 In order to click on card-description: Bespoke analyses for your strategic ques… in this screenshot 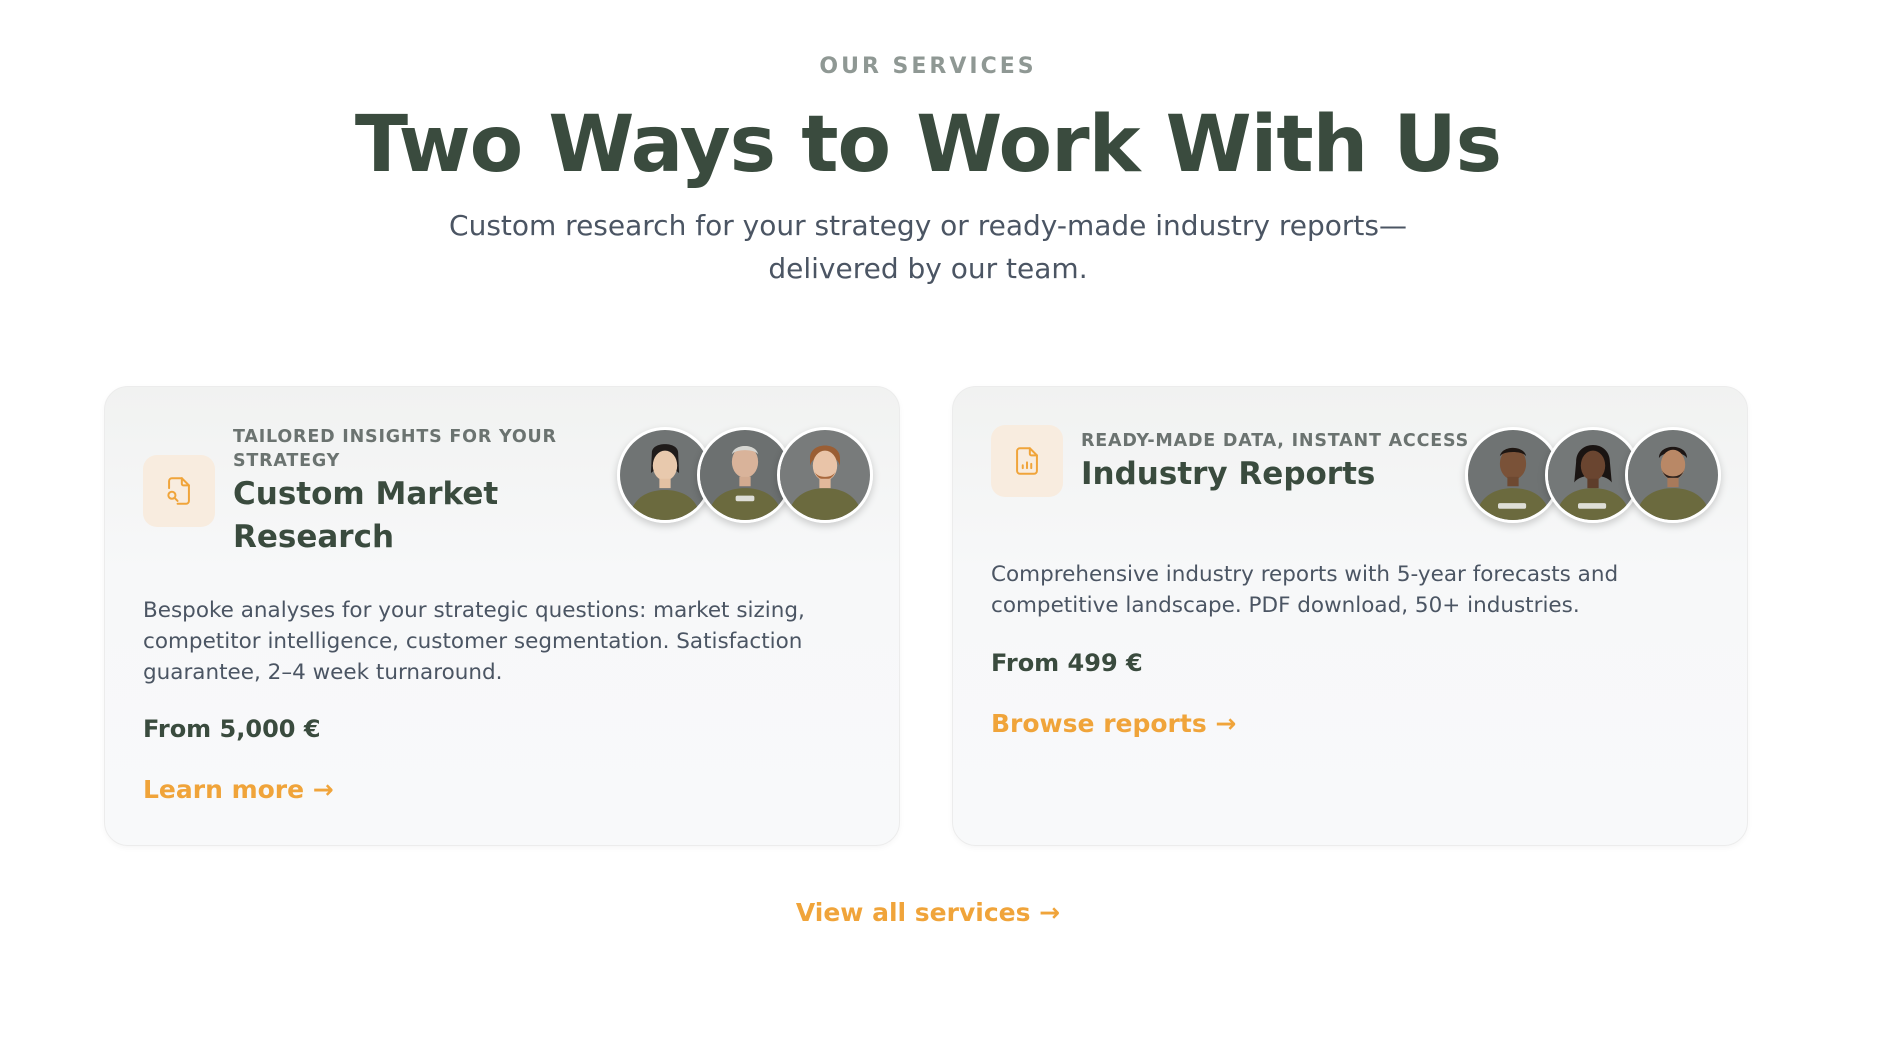, I will do `click(474, 641)`.